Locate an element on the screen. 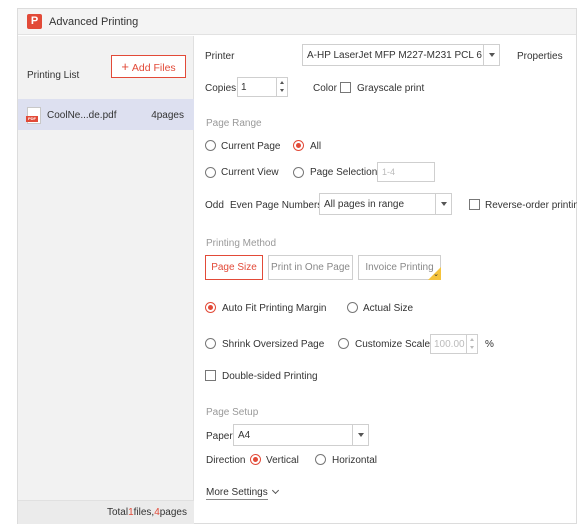 The width and height of the screenshot is (577, 524). shrink-oversized-radio is located at coordinates (210, 343).